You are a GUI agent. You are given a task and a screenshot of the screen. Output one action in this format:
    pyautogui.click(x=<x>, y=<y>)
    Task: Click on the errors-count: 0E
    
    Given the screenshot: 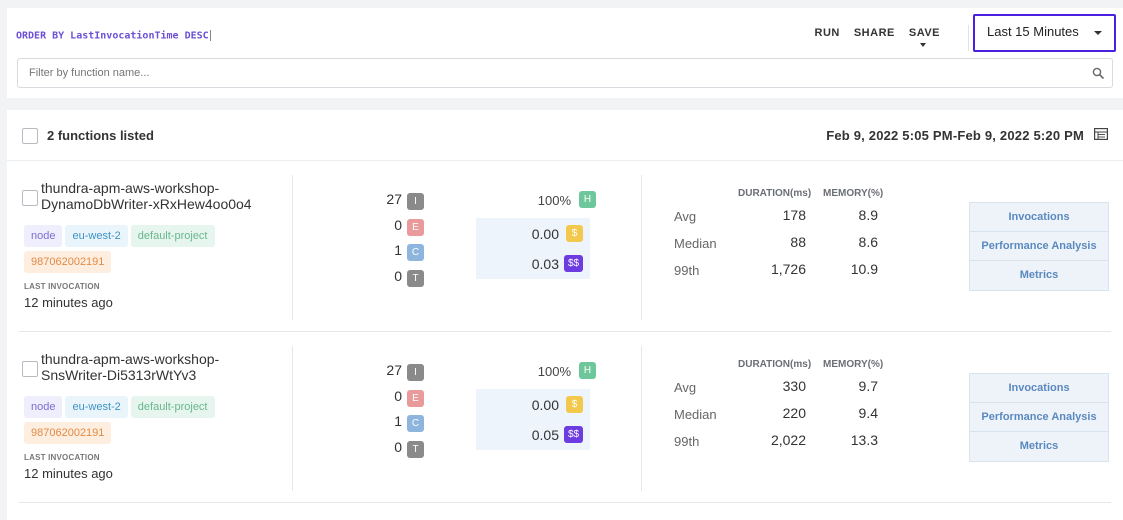 What is the action you would take?
    pyautogui.click(x=399, y=401)
    